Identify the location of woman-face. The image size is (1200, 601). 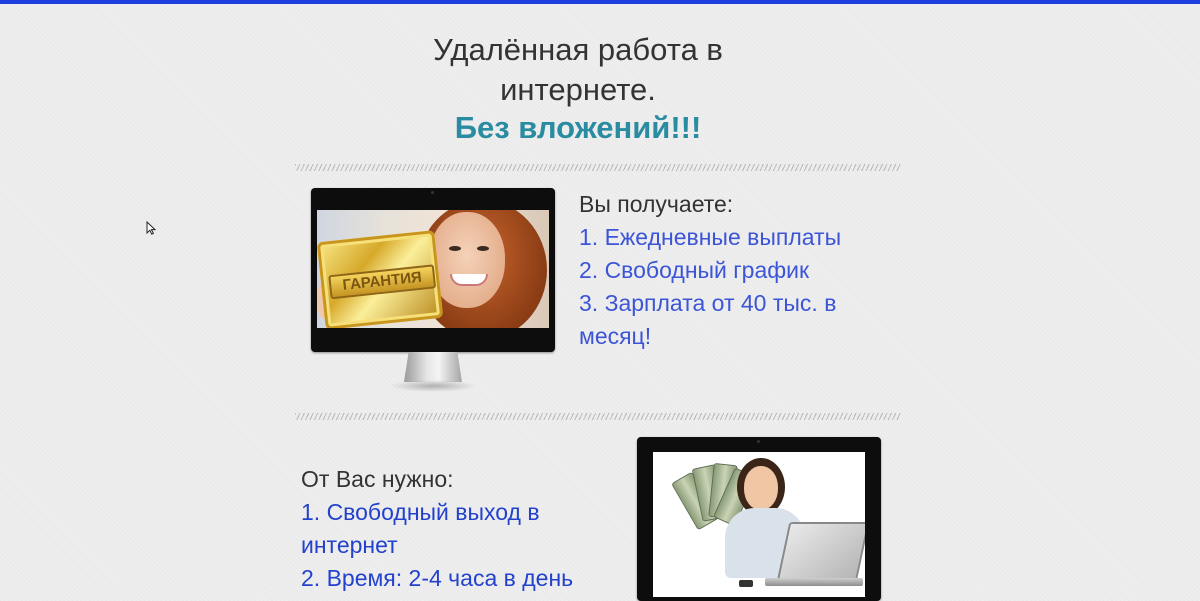
(761, 488).